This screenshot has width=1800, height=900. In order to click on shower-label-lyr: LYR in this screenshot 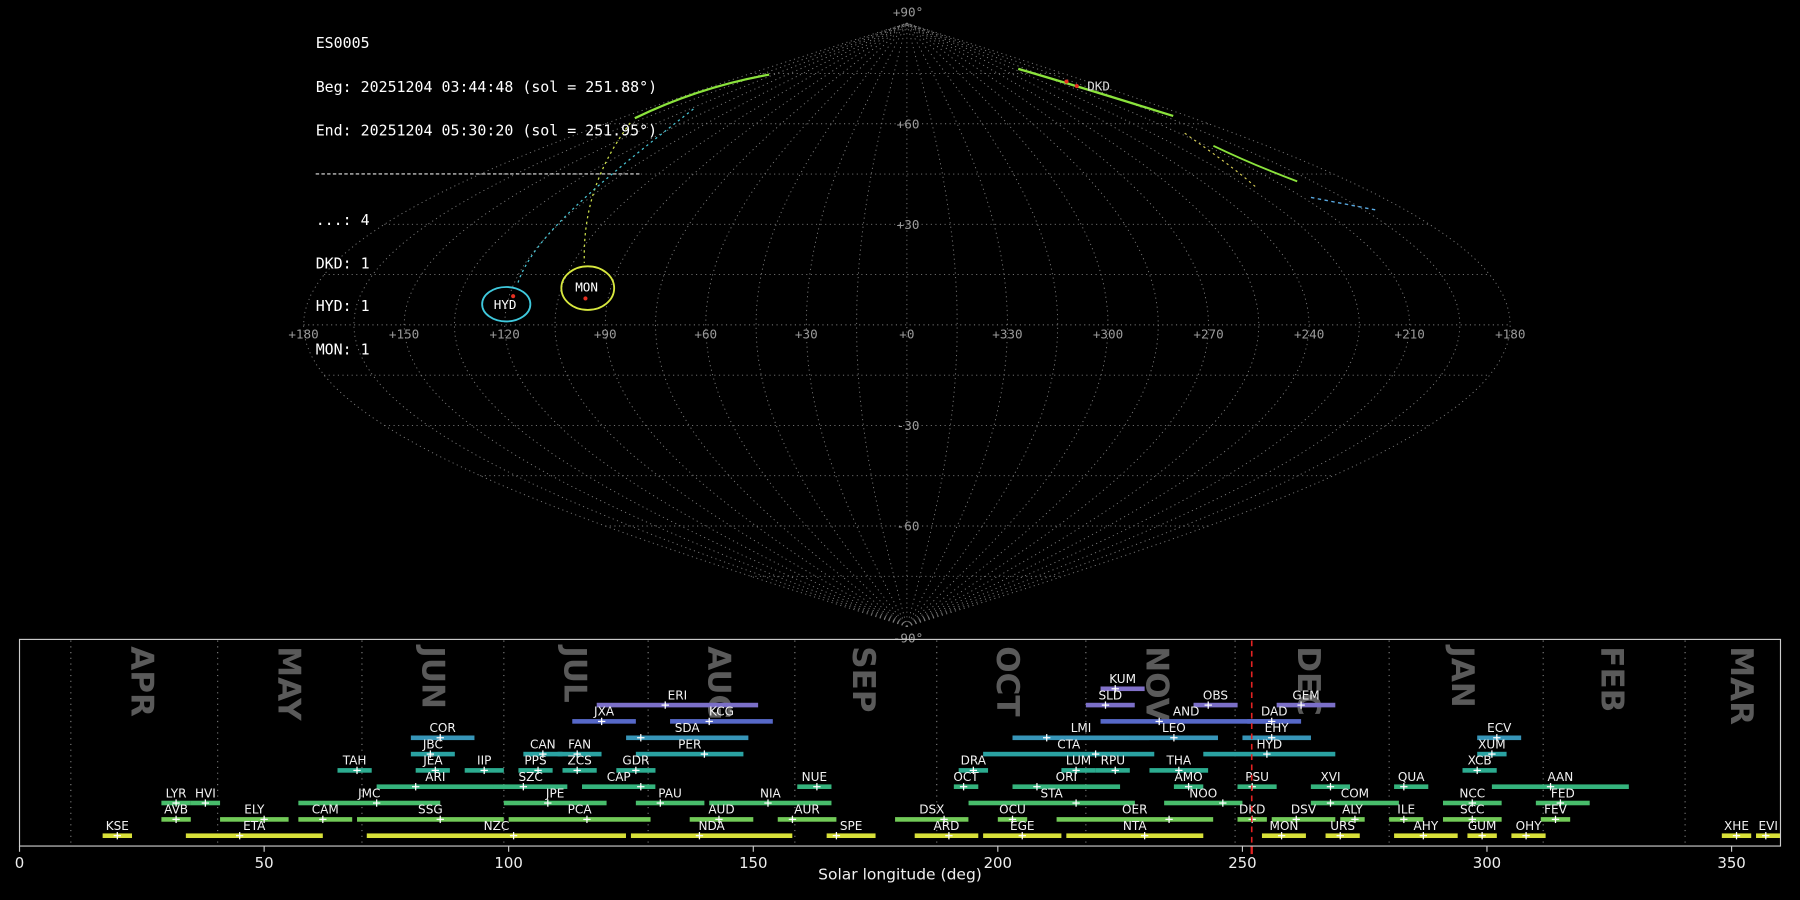, I will do `click(176, 793)`.